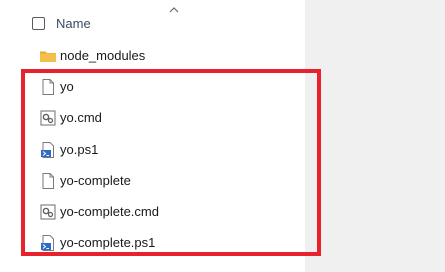 Image resolution: width=445 pixels, height=272 pixels. What do you see at coordinates (67, 86) in the screenshot?
I see `file-name: yo` at bounding box center [67, 86].